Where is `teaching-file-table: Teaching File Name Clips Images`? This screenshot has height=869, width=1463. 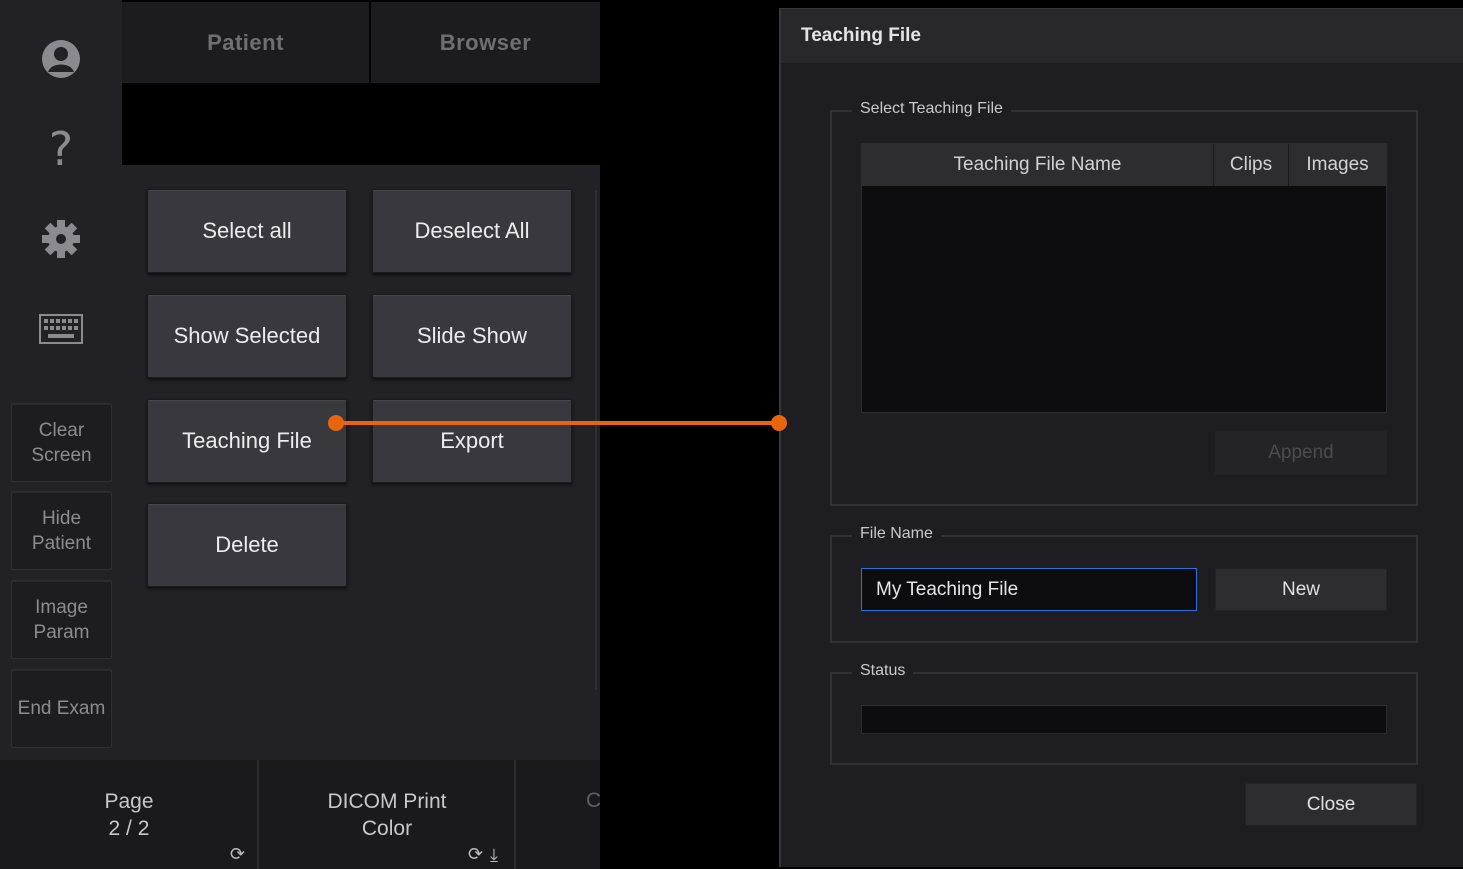 teaching-file-table: Teaching File Name Clips Images is located at coordinates (1124, 278).